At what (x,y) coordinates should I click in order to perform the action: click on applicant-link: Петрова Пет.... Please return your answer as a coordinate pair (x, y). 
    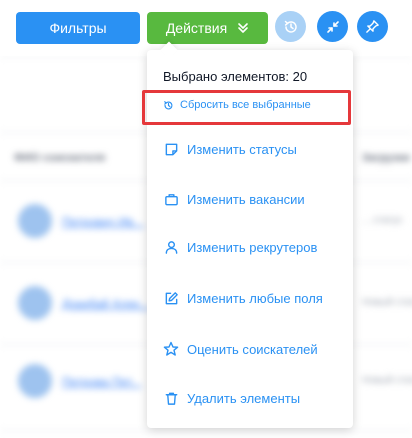
    Looking at the image, I should click on (102, 382).